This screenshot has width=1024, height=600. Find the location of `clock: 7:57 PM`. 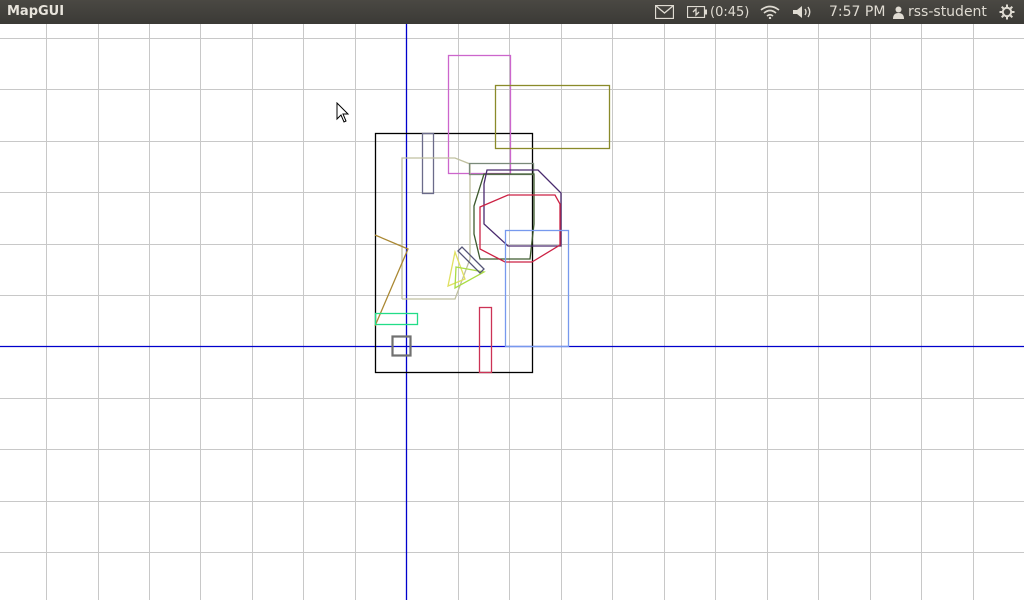

clock: 7:57 PM is located at coordinates (857, 12).